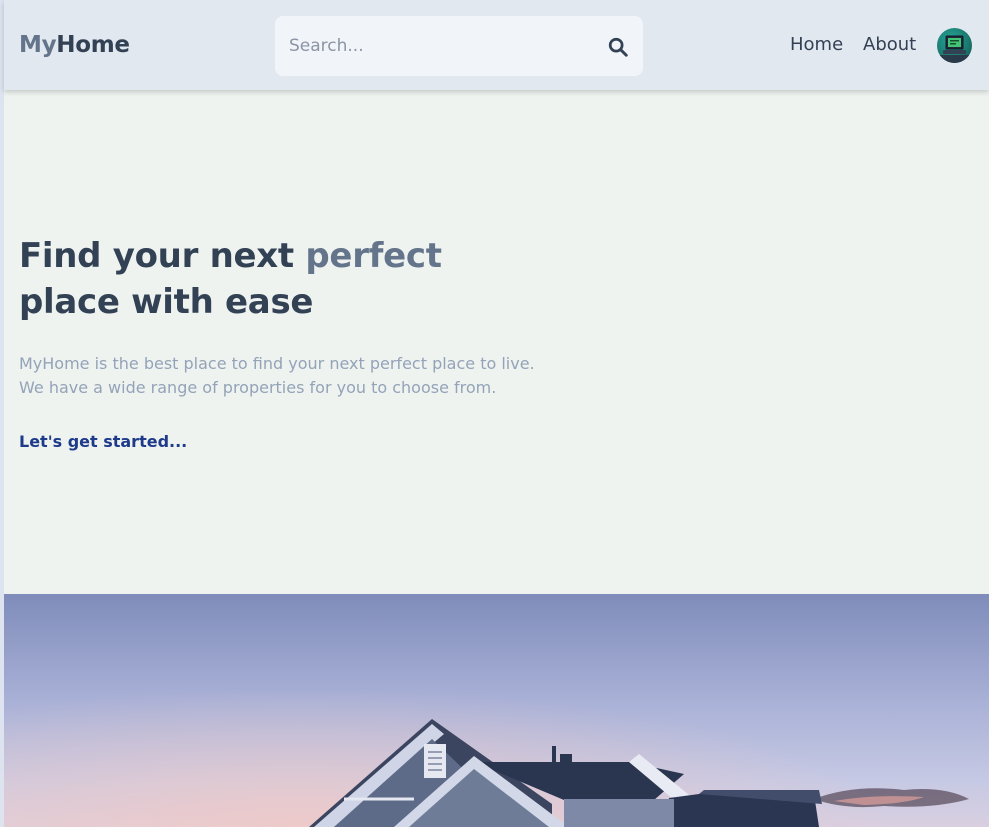  What do you see at coordinates (166, 302) in the screenshot?
I see `hero-title-part2: place with ease` at bounding box center [166, 302].